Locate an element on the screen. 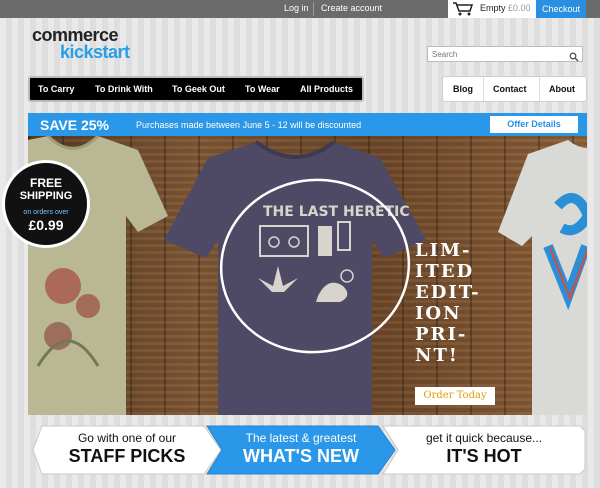  nav-item-about: About is located at coordinates (562, 89).